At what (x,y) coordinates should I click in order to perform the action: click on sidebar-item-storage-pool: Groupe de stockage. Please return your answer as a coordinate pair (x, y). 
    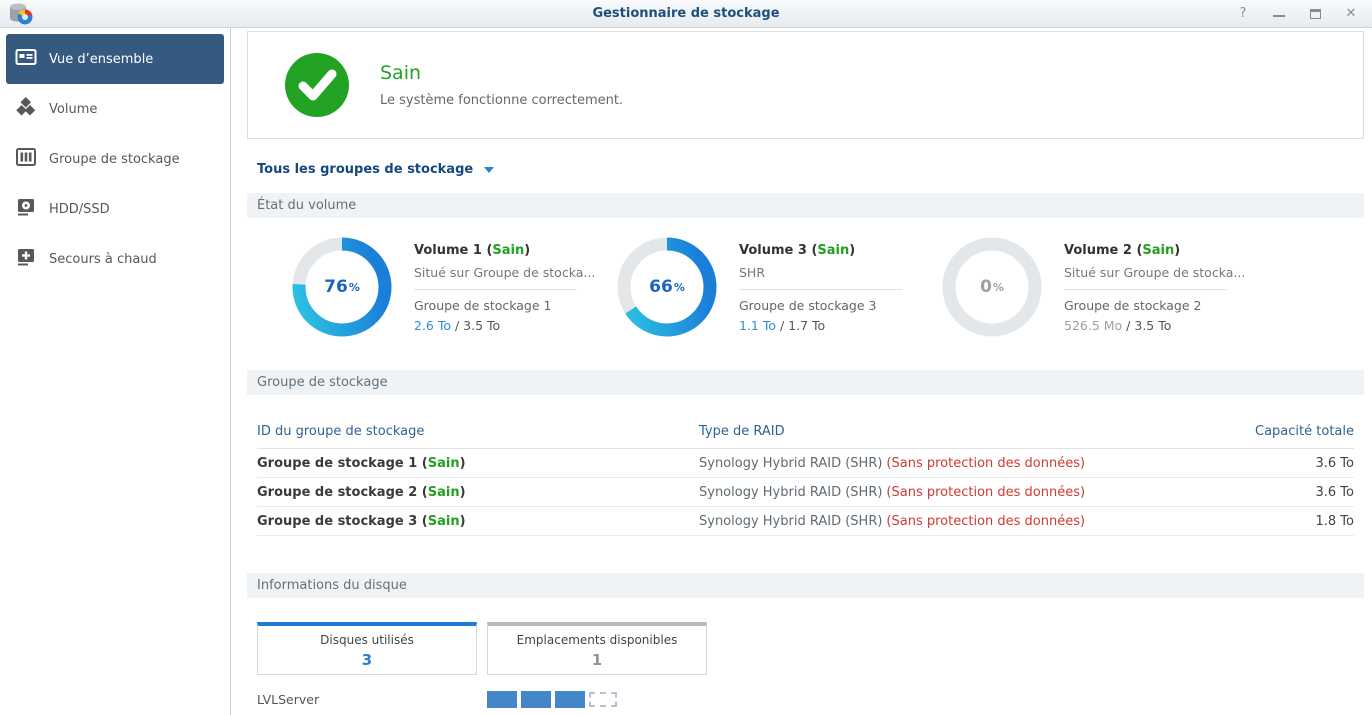
    Looking at the image, I should click on (115, 159).